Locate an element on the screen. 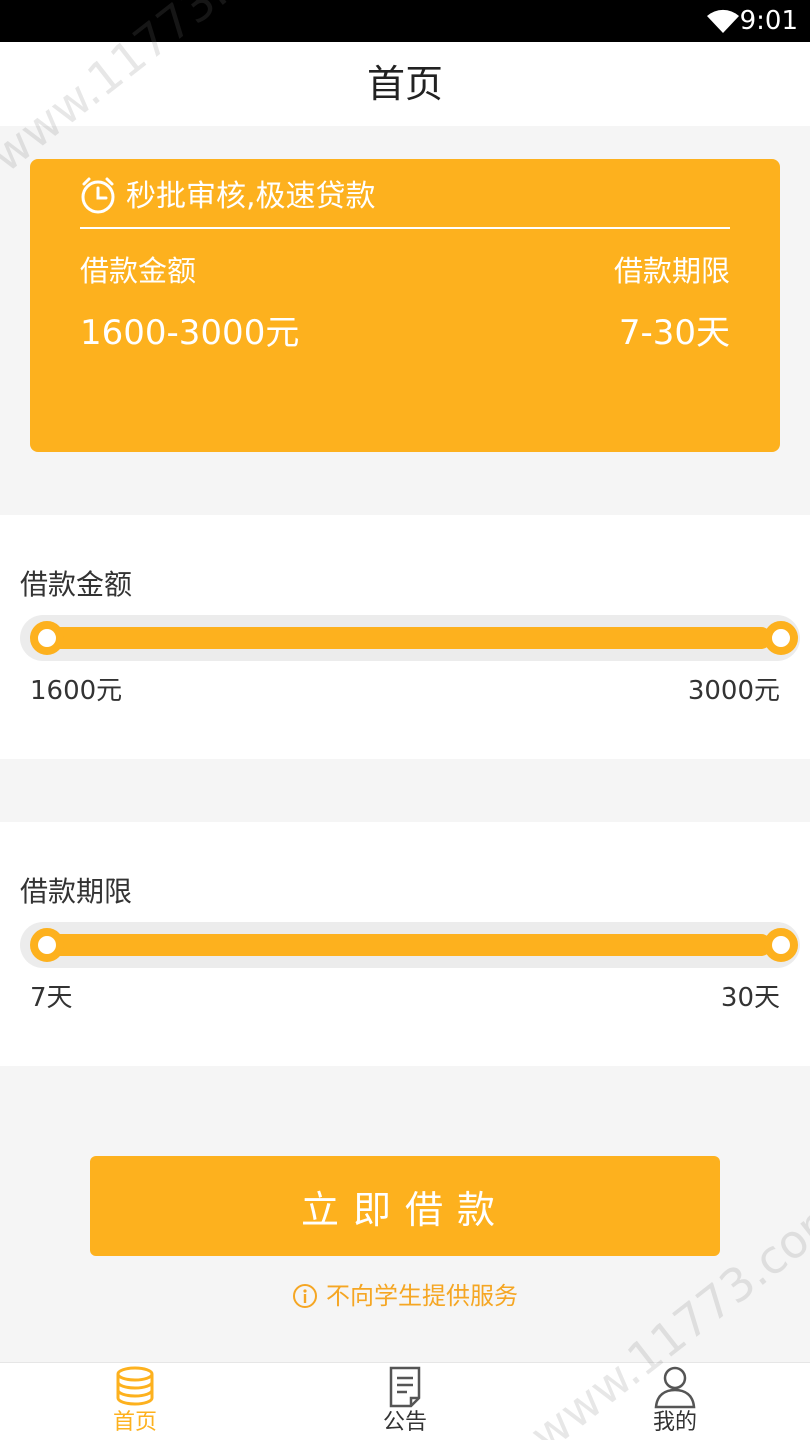 This screenshot has width=810, height=1440. document-icon is located at coordinates (405, 1387).